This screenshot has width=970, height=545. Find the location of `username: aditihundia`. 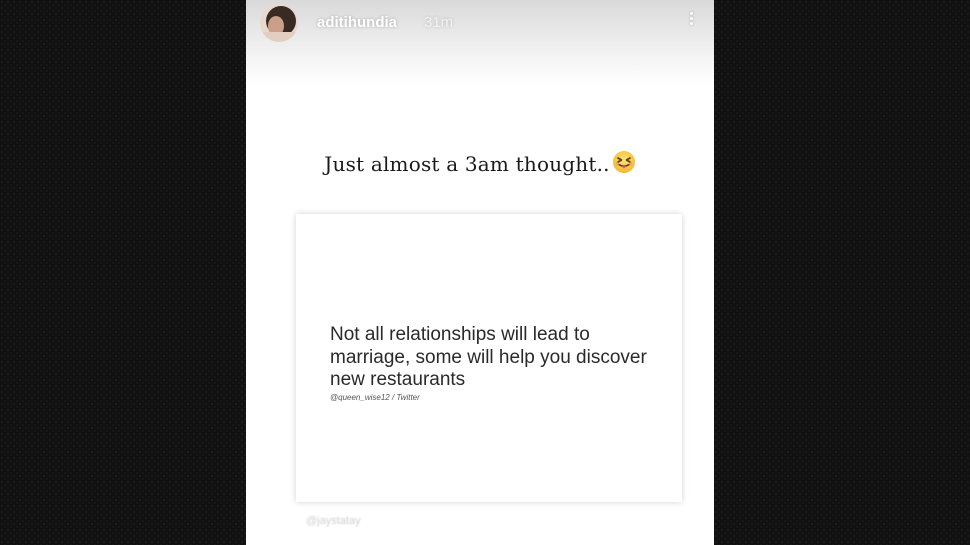

username: aditihundia is located at coordinates (357, 22).